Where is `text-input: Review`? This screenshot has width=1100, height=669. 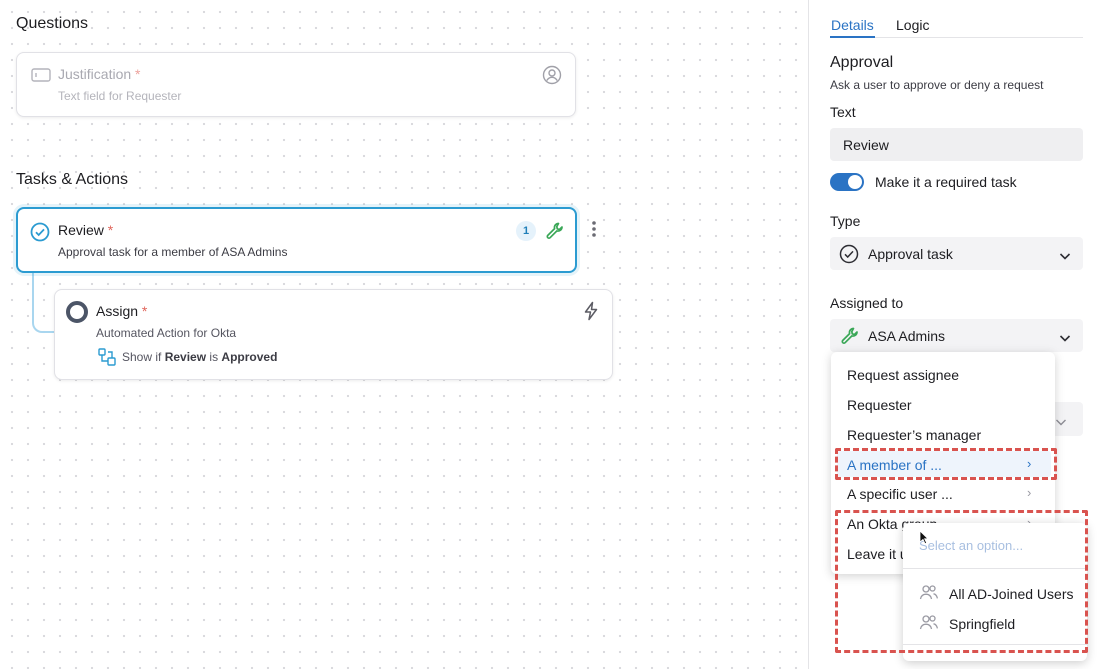 text-input: Review is located at coordinates (956, 144).